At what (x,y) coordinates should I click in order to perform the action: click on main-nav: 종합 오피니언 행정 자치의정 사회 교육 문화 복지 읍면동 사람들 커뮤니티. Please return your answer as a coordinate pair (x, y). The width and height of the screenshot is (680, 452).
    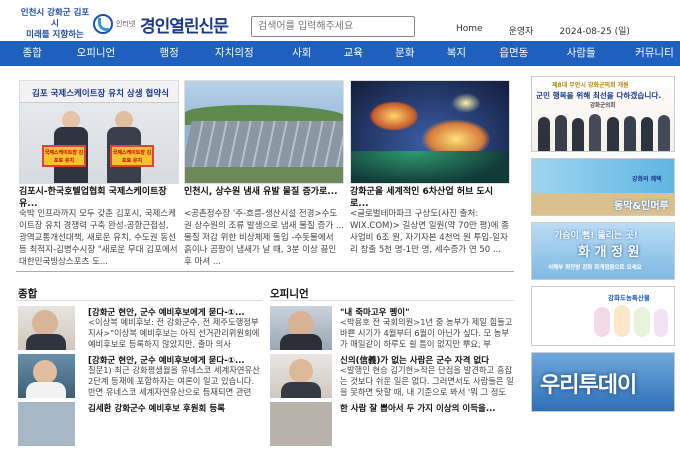
    Looking at the image, I should click on (340, 53).